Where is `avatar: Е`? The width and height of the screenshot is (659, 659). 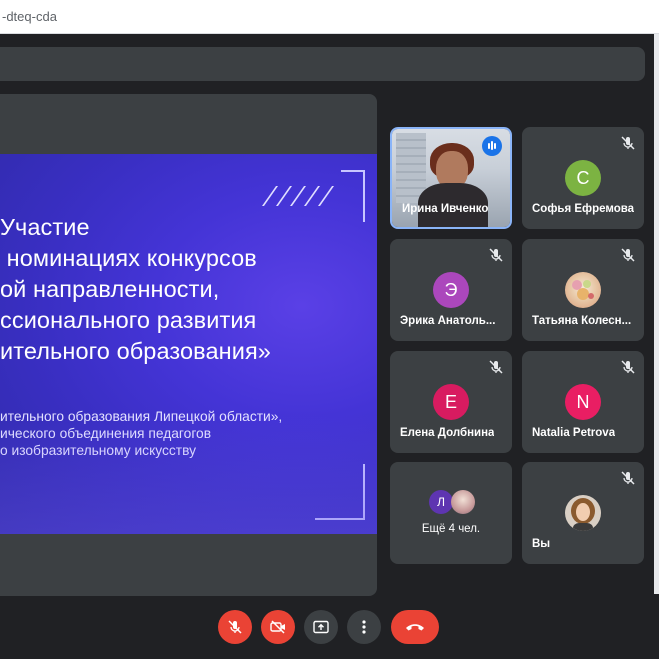 avatar: Е is located at coordinates (451, 402).